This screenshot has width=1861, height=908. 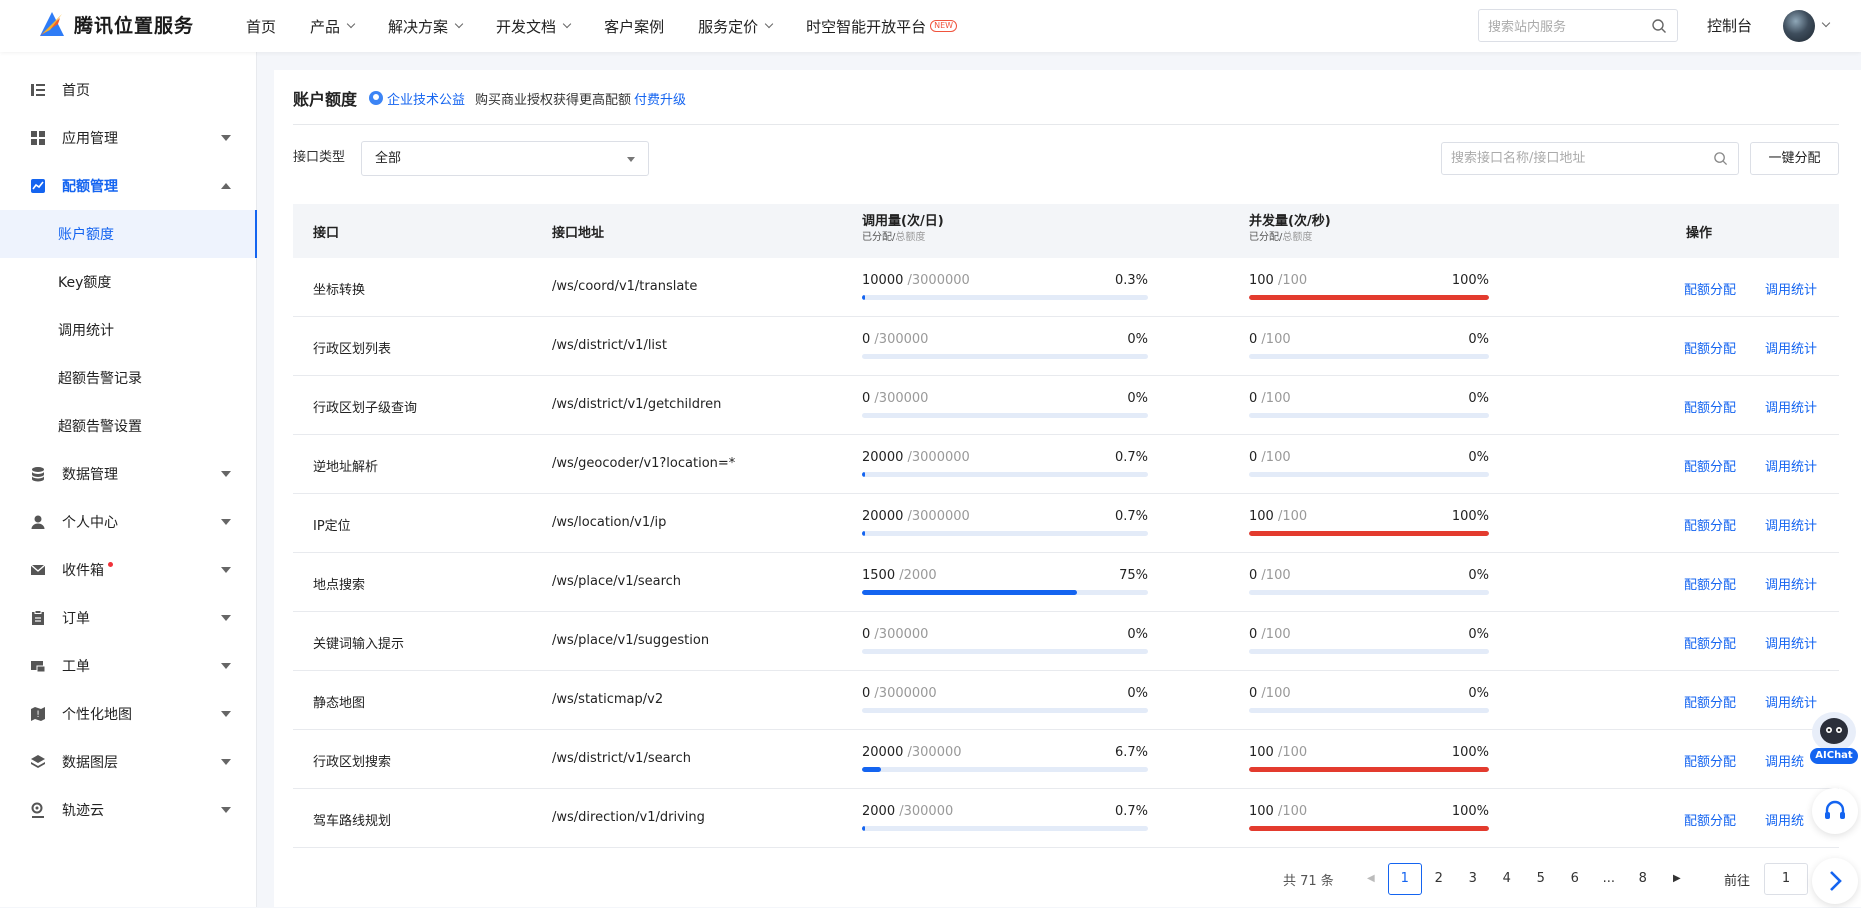 I want to click on concurrency-percent: 100%, so click(x=1470, y=516).